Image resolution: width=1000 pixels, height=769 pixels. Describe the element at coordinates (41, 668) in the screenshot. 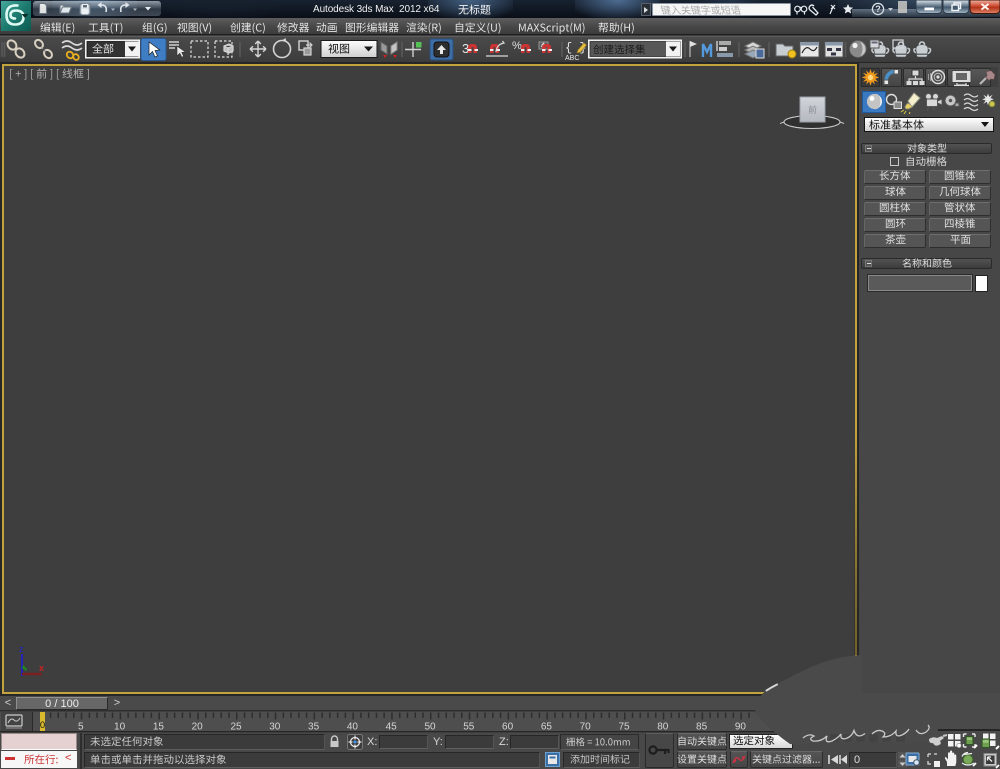

I see `svg-text: x` at that location.